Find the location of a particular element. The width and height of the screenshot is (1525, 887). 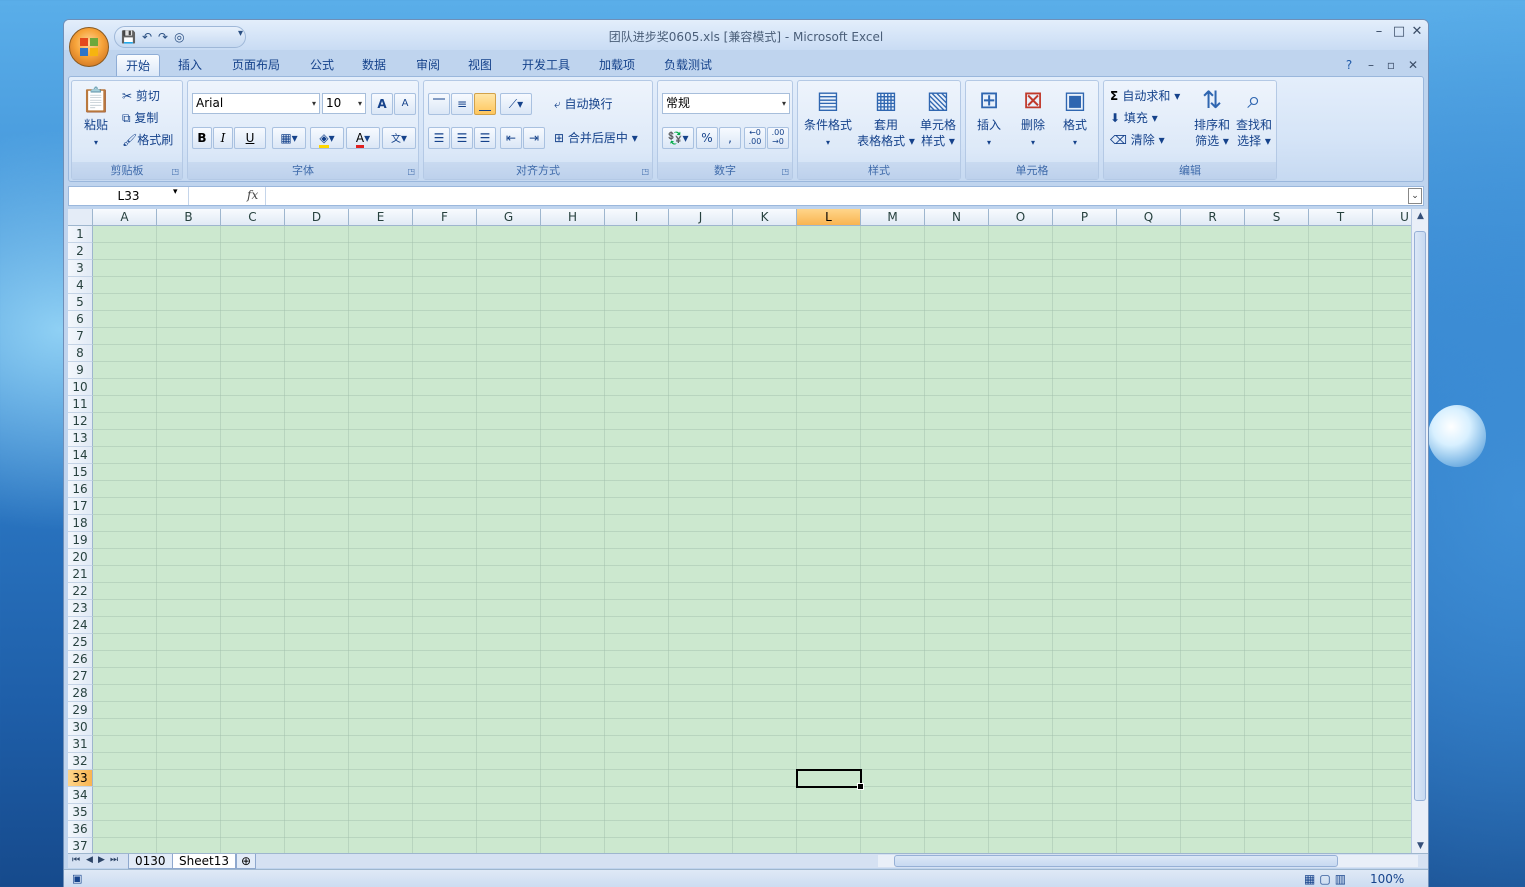

row-header-37: 37 is located at coordinates (80, 845).